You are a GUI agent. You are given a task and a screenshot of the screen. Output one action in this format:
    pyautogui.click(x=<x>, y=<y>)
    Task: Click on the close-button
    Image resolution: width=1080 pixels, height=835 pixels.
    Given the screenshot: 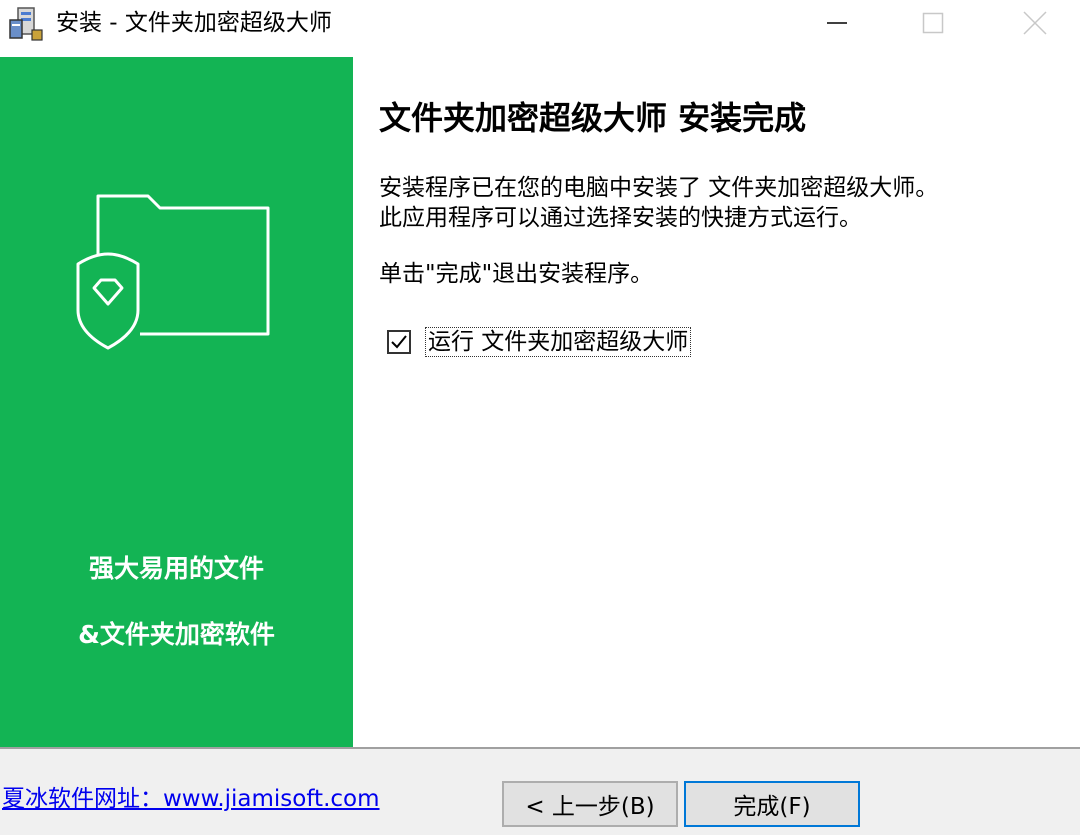 What is the action you would take?
    pyautogui.click(x=1035, y=23)
    